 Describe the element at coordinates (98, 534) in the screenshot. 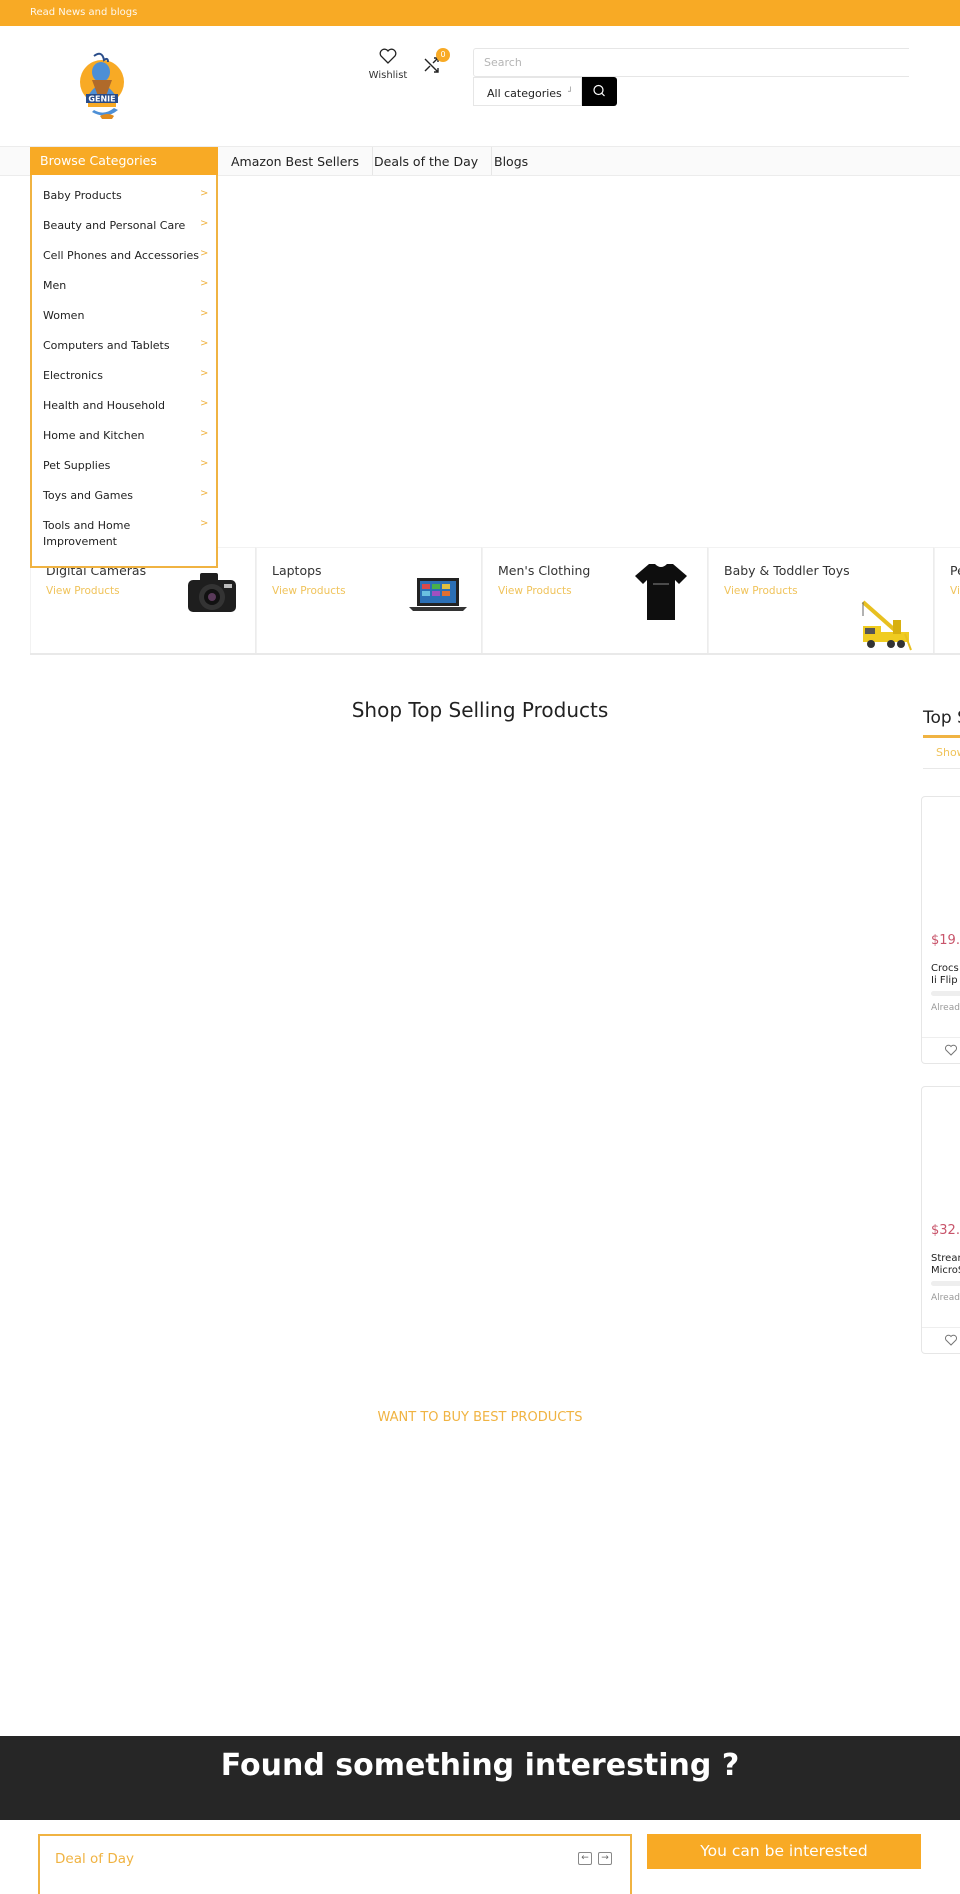

I see `category-item-tools: Tools and Home Improvement` at that location.